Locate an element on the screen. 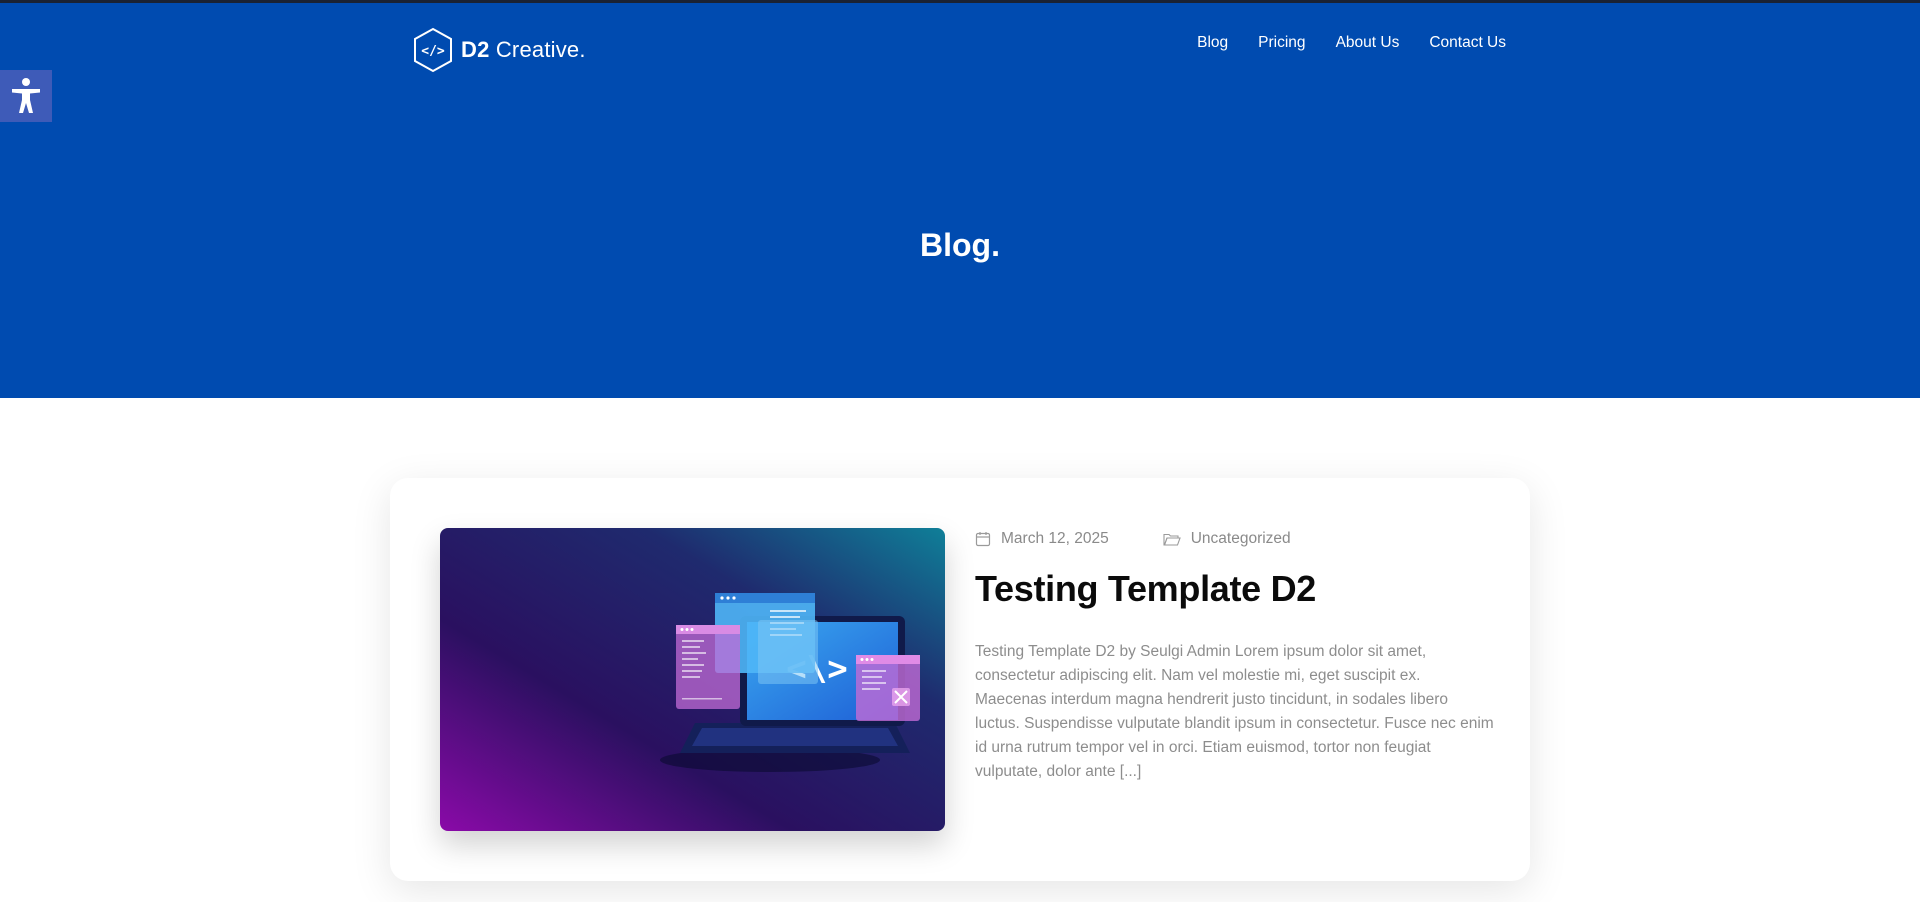 Image resolution: width=1920 pixels, height=902 pixels. logo-hexagon-icon: </> is located at coordinates (433, 50).